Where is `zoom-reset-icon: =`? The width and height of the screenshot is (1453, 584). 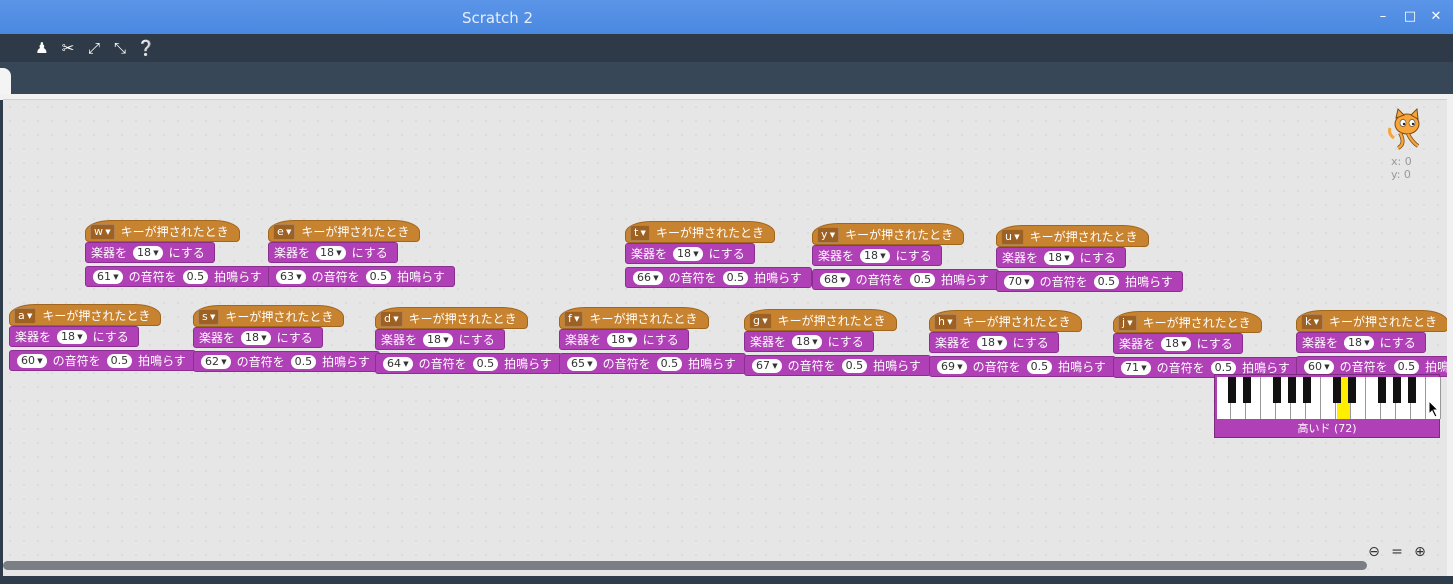 zoom-reset-icon: = is located at coordinates (1397, 552).